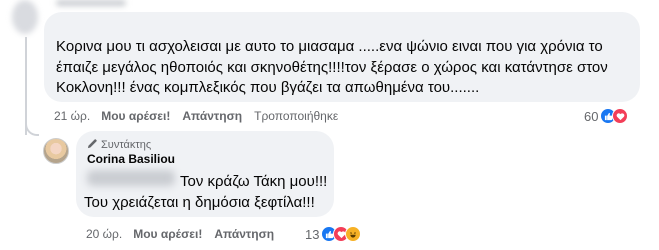  I want to click on reply-time: 20 ώρ., so click(104, 234).